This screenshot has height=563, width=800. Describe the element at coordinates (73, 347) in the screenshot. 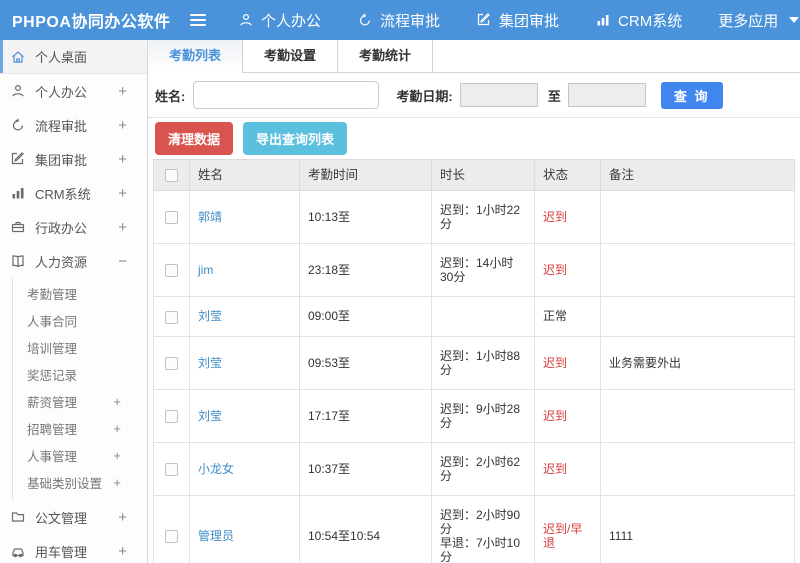

I see `sidebar-subitem: 培训管理` at that location.